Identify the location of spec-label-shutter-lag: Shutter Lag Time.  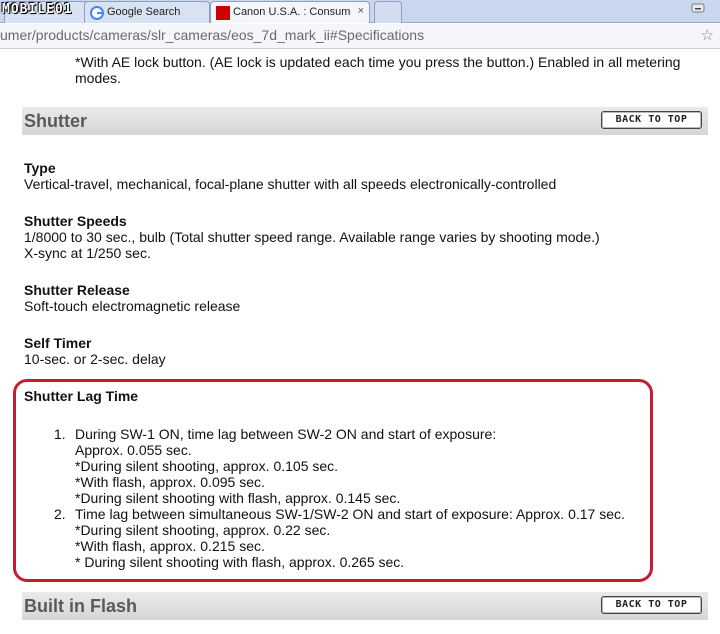
(81, 396).